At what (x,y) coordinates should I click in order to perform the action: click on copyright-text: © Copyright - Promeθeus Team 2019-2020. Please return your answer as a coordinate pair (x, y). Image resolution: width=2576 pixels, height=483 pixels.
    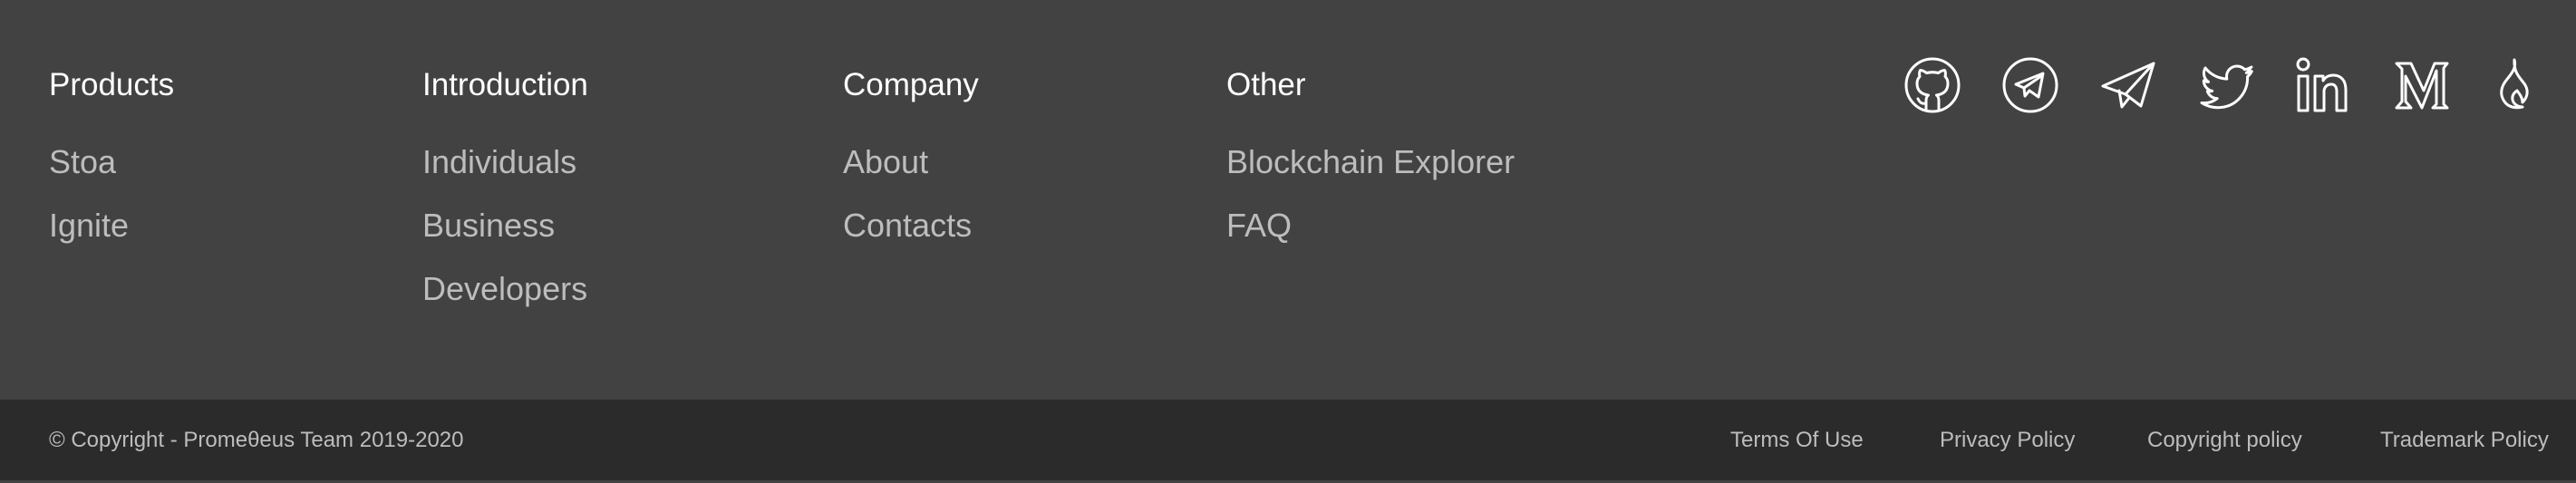
    Looking at the image, I should click on (256, 440).